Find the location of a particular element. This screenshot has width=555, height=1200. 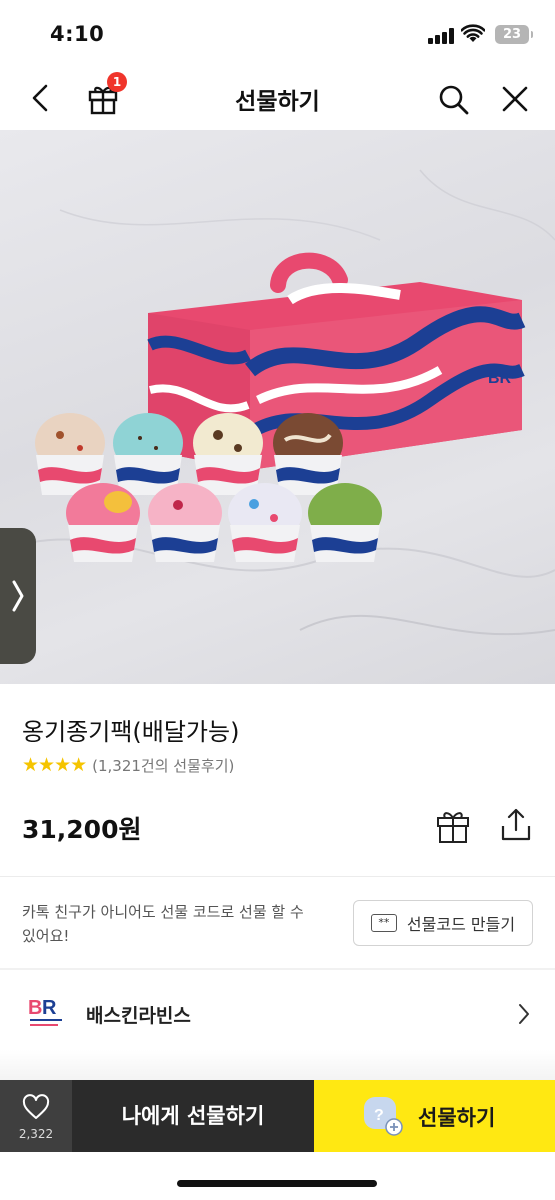

battery-icon: 23 is located at coordinates (514, 34).